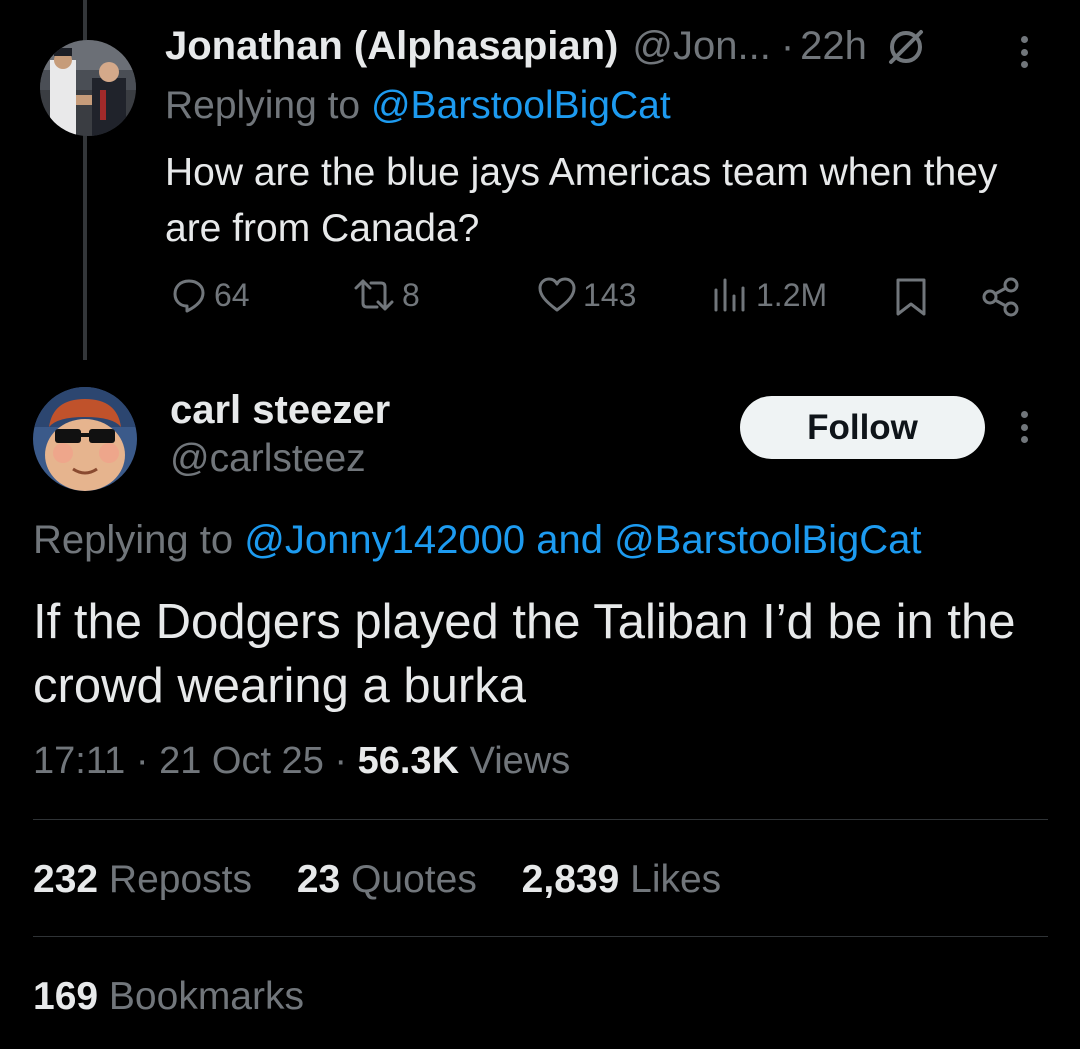 This screenshot has height=1049, width=1080. I want to click on parent-avatar, so click(88, 88).